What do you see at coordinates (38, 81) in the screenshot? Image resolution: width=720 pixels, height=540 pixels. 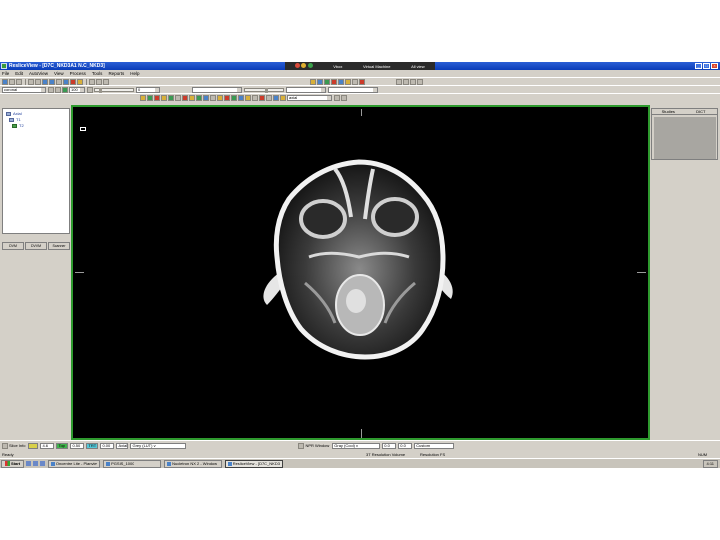 I see `redo-icon` at bounding box center [38, 81].